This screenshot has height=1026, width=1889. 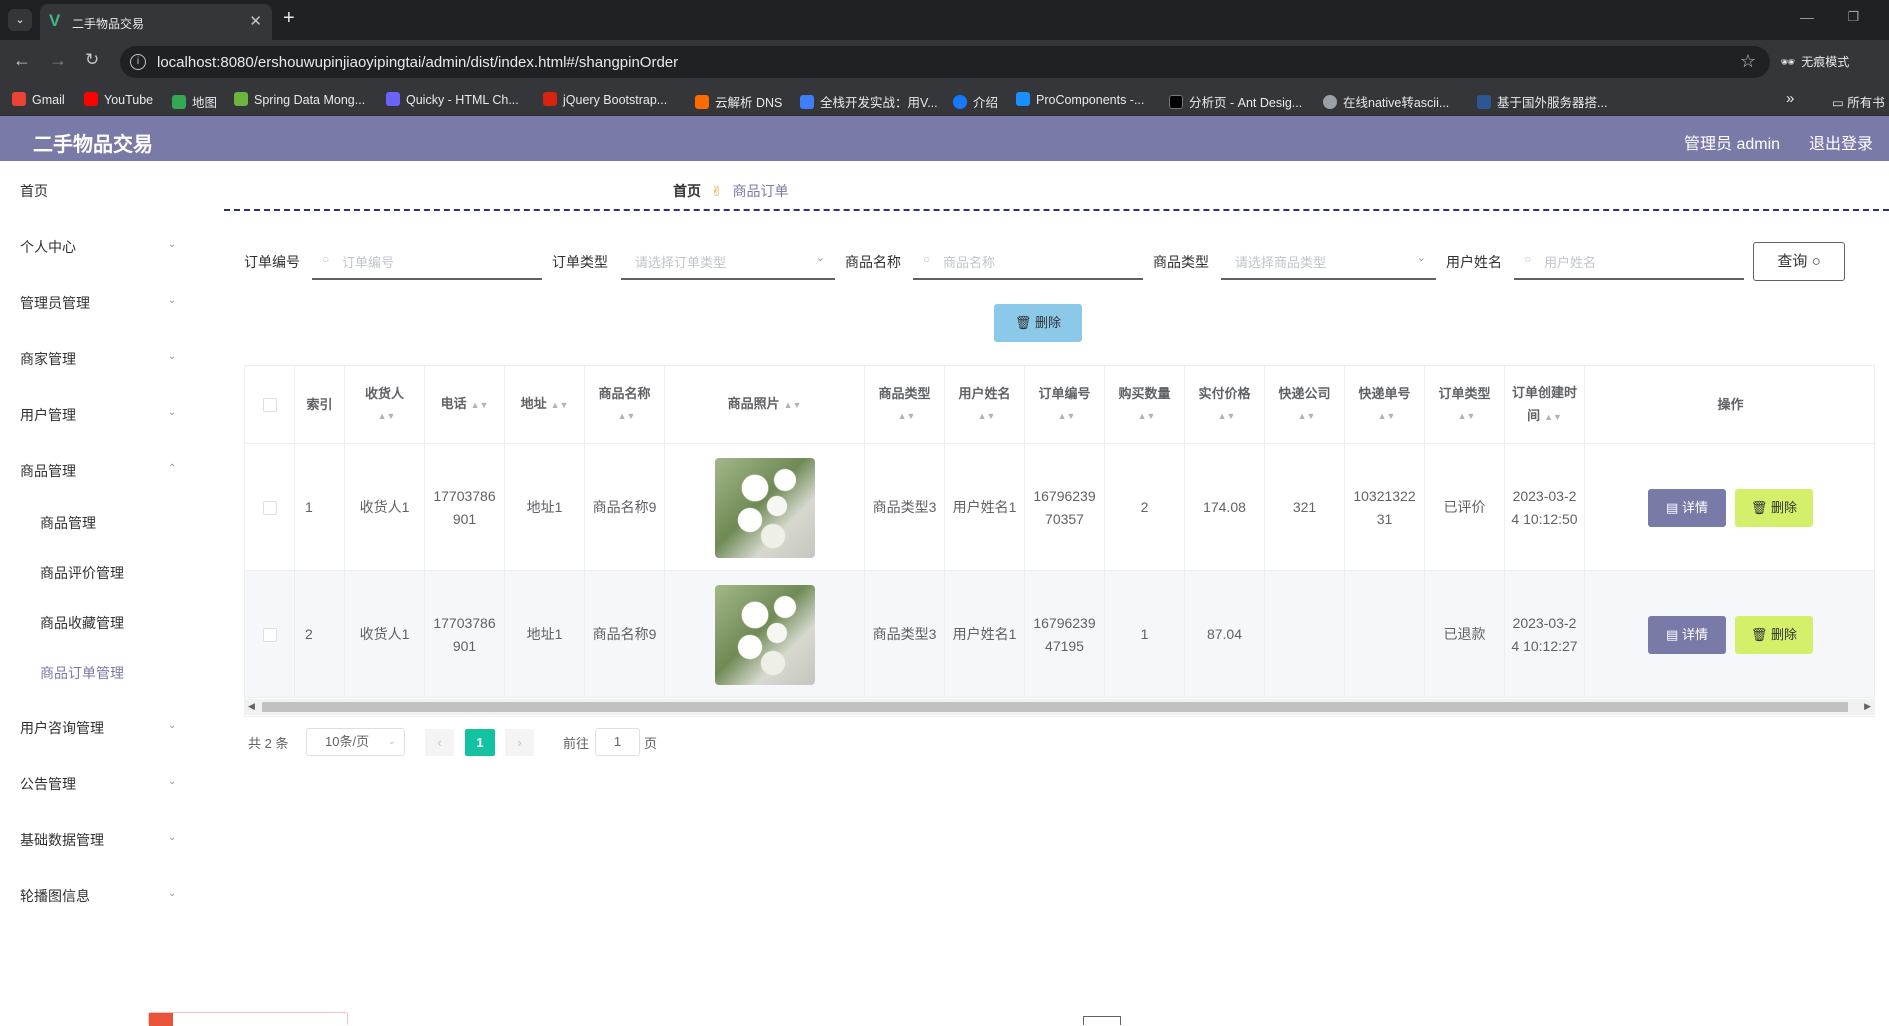 What do you see at coordinates (82, 623) in the screenshot?
I see `sidebar-subitem-product-favorites: 商品收藏管理` at bounding box center [82, 623].